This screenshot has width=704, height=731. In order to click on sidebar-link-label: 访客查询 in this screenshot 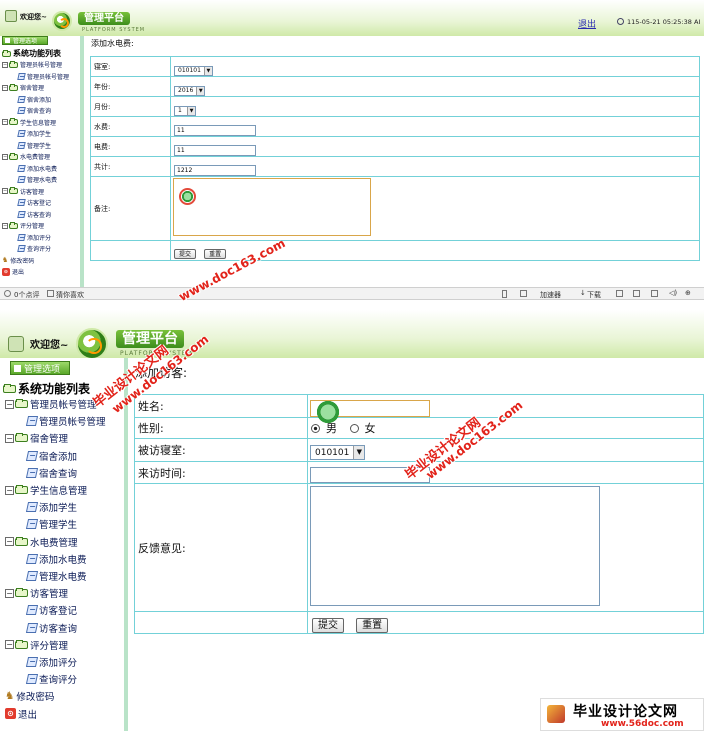, I will do `click(58, 629)`.